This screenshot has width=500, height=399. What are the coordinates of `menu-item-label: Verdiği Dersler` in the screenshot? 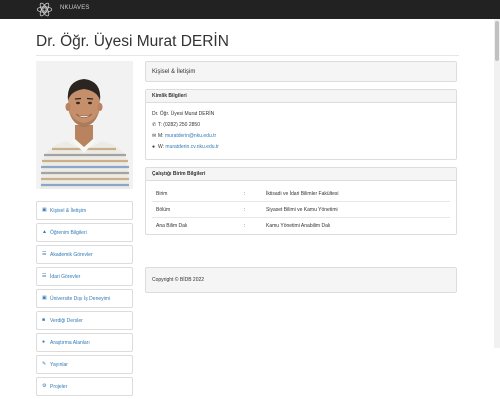 It's located at (66, 320).